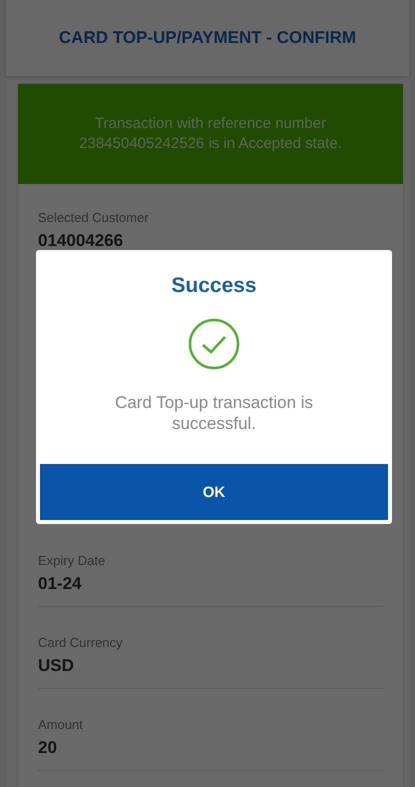 This screenshot has width=415, height=787. I want to click on field-value: USD, so click(56, 666).